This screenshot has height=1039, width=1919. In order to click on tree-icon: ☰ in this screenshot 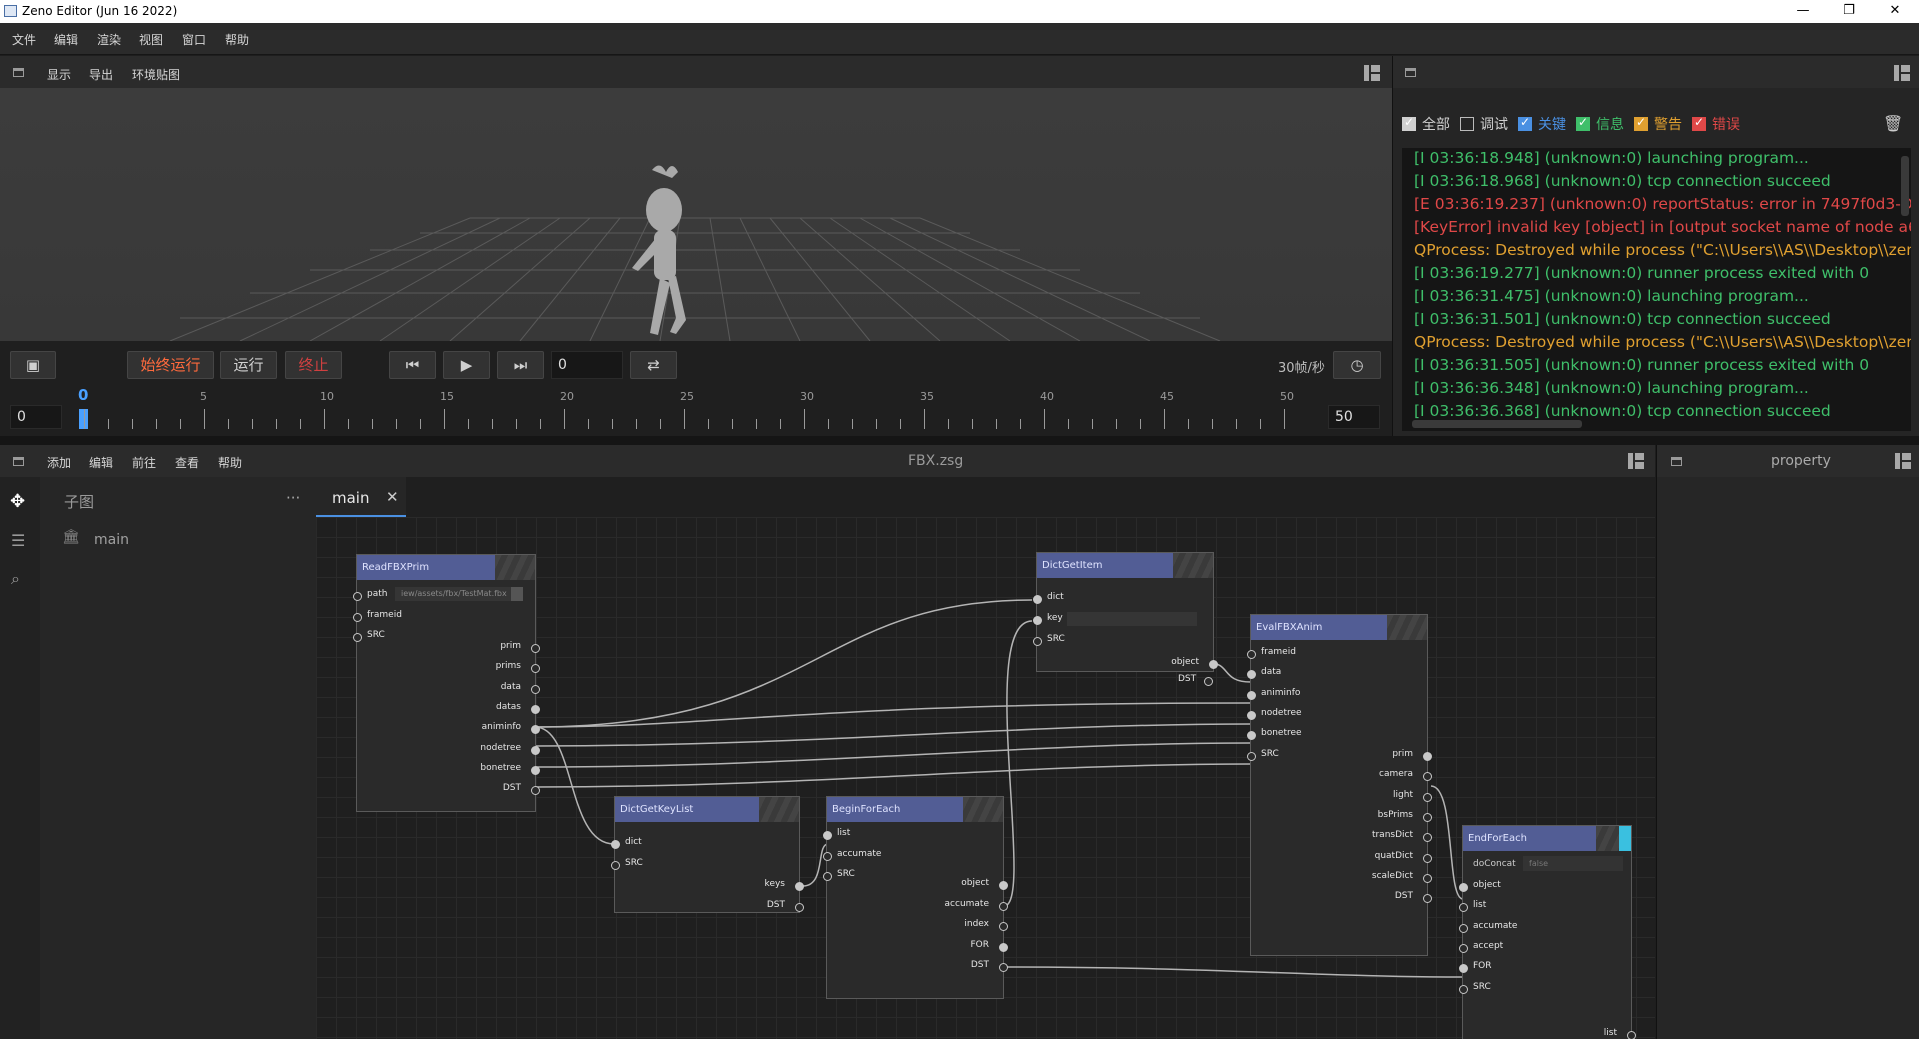, I will do `click(18, 540)`.